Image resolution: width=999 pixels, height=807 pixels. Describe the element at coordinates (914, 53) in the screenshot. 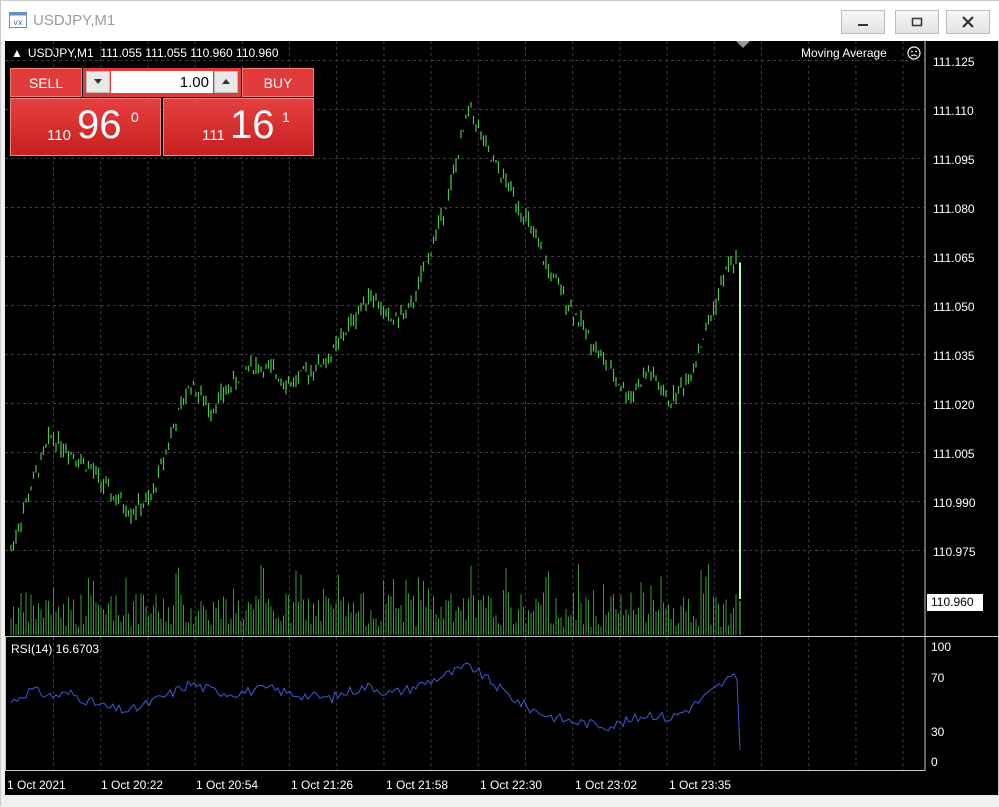

I see `sad-face-icon` at that location.